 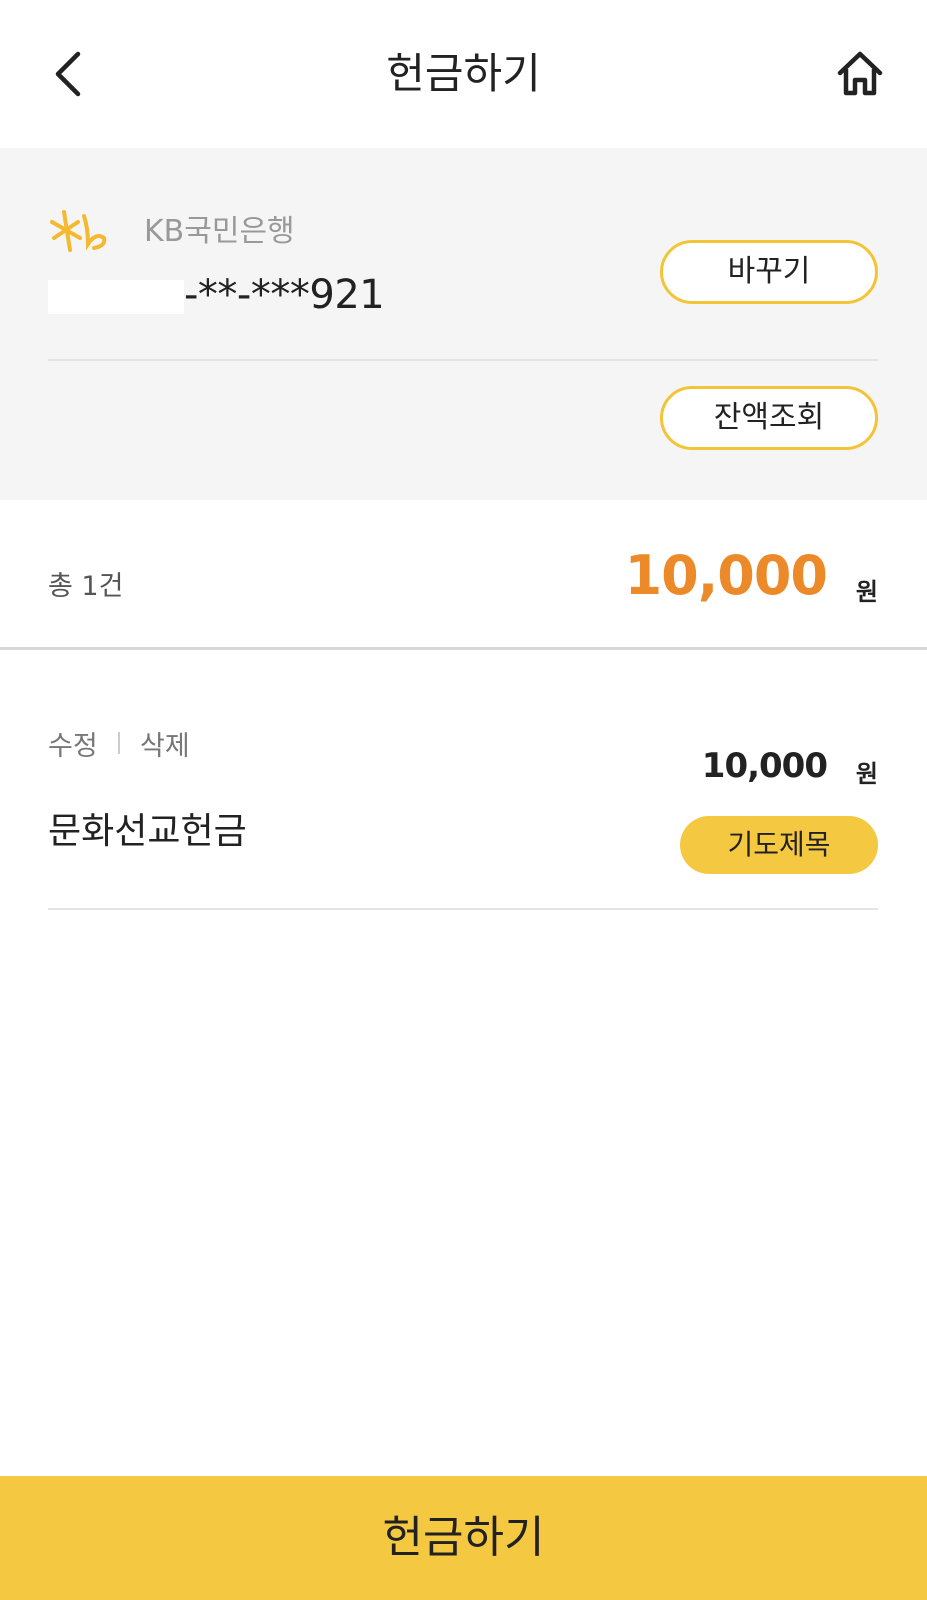 I want to click on app-header: 헌금하기, so click(x=463, y=74).